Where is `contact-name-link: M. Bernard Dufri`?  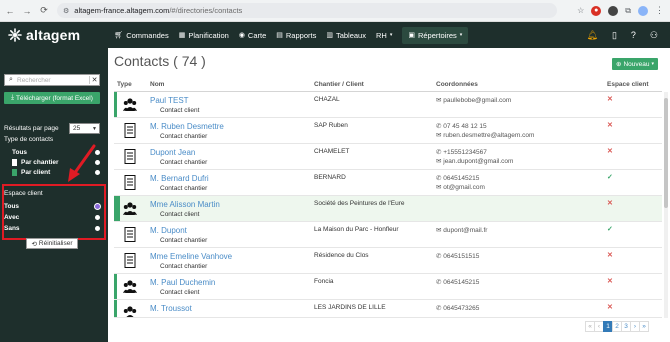 contact-name-link: M. Bernard Dufri is located at coordinates (179, 178).